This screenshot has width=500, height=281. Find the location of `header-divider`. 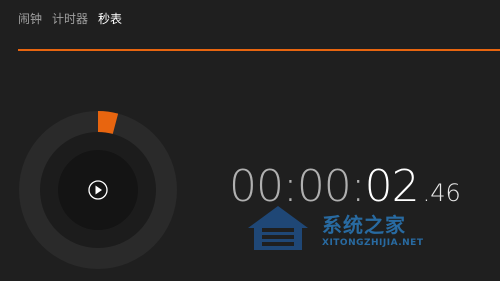

header-divider is located at coordinates (259, 50).